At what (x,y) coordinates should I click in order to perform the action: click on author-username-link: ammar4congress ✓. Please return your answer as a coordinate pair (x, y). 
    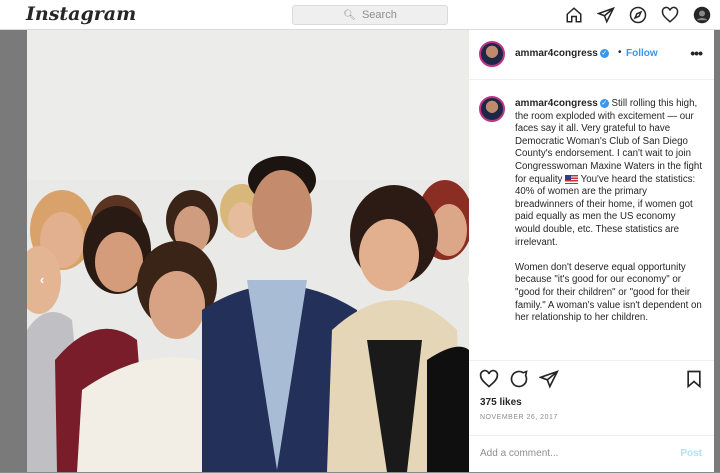
    Looking at the image, I should click on (562, 53).